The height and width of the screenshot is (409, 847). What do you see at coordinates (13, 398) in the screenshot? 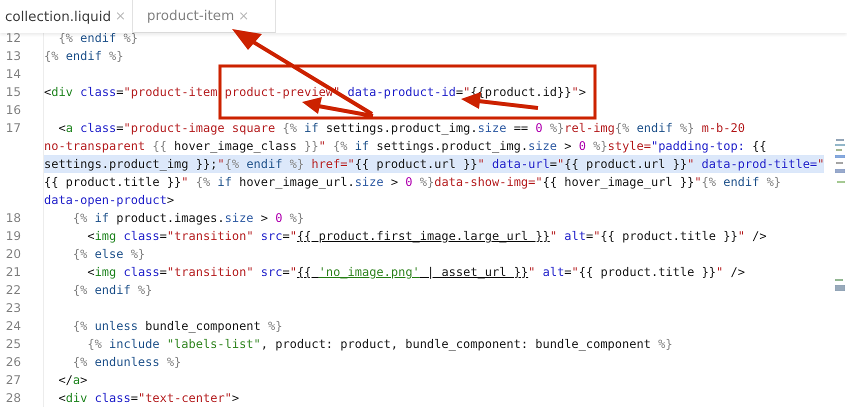
I see `line-number: 28` at bounding box center [13, 398].